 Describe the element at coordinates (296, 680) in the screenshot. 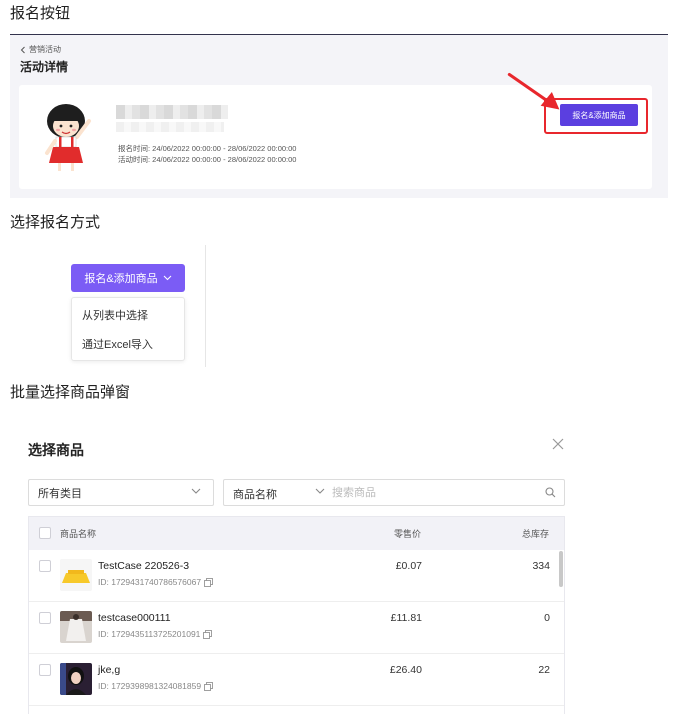

I see `table-row: jke,g ID: 1729398981324081859 £26.40 22` at that location.